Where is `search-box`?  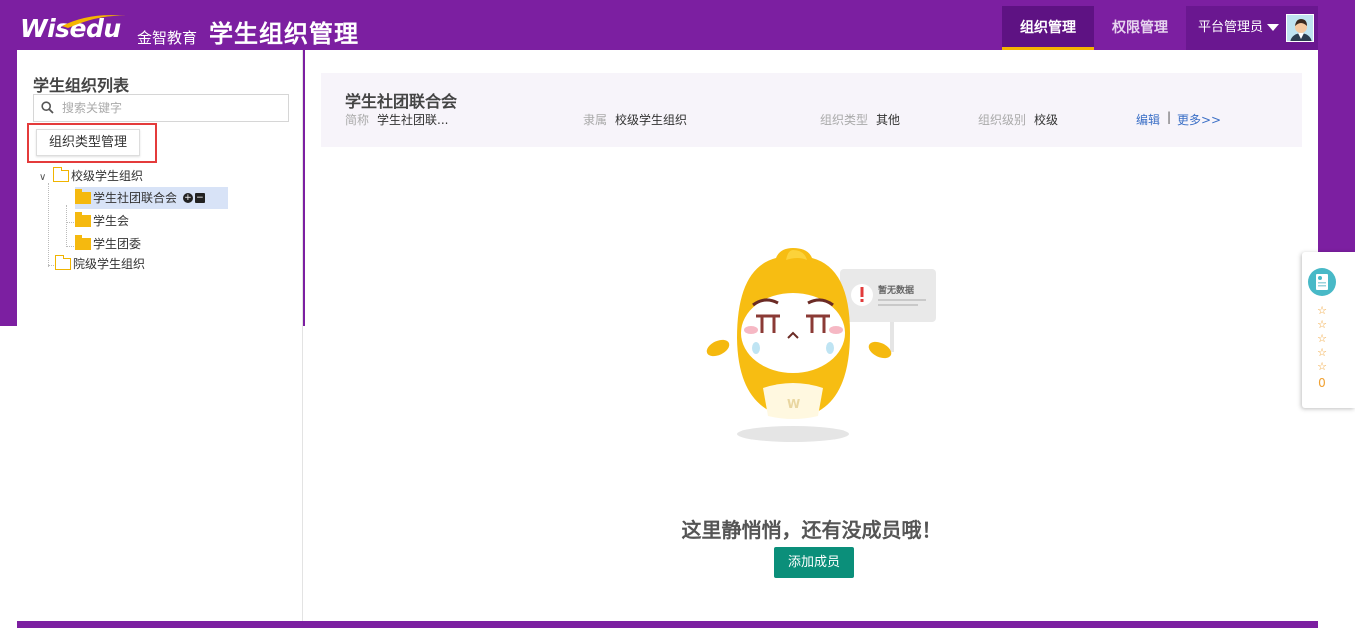 search-box is located at coordinates (161, 108).